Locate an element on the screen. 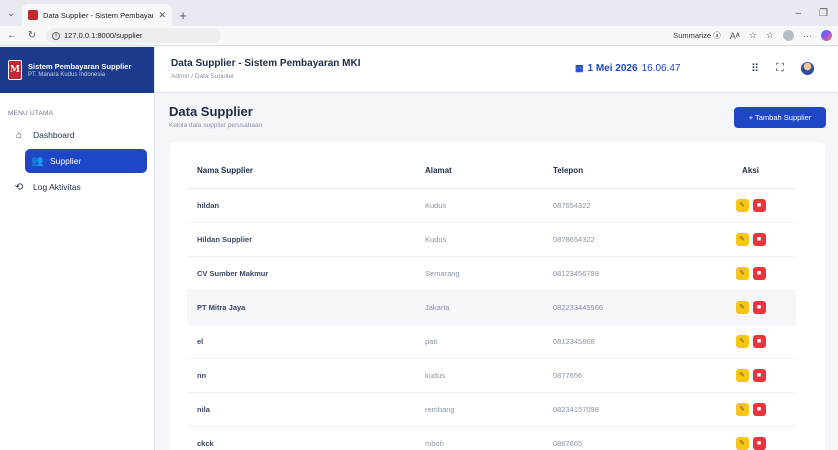 The height and width of the screenshot is (450, 838). tab-list-chevron-icon: ⌄ is located at coordinates (11, 13).